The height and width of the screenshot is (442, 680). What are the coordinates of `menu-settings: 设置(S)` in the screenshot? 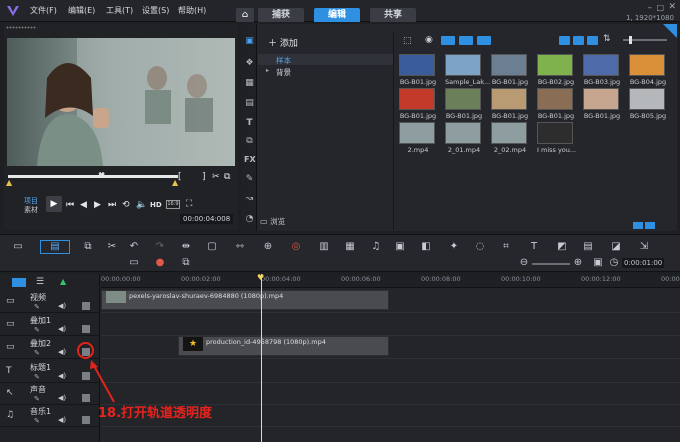 It's located at (155, 10).